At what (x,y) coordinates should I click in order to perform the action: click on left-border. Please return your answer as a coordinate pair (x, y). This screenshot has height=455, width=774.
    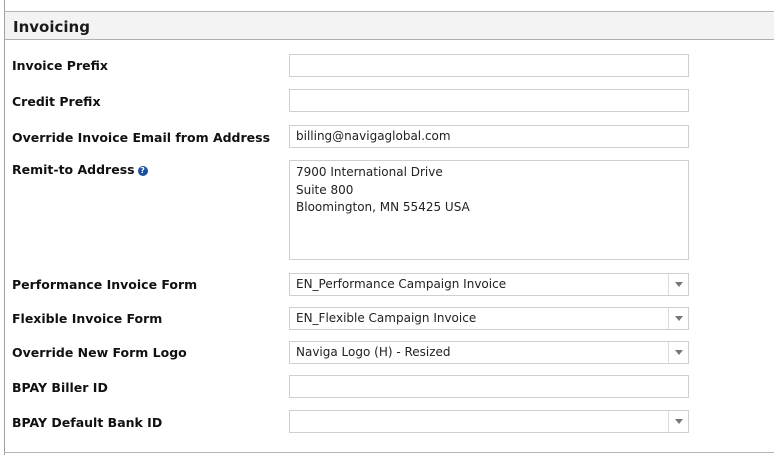
    Looking at the image, I should click on (4, 227).